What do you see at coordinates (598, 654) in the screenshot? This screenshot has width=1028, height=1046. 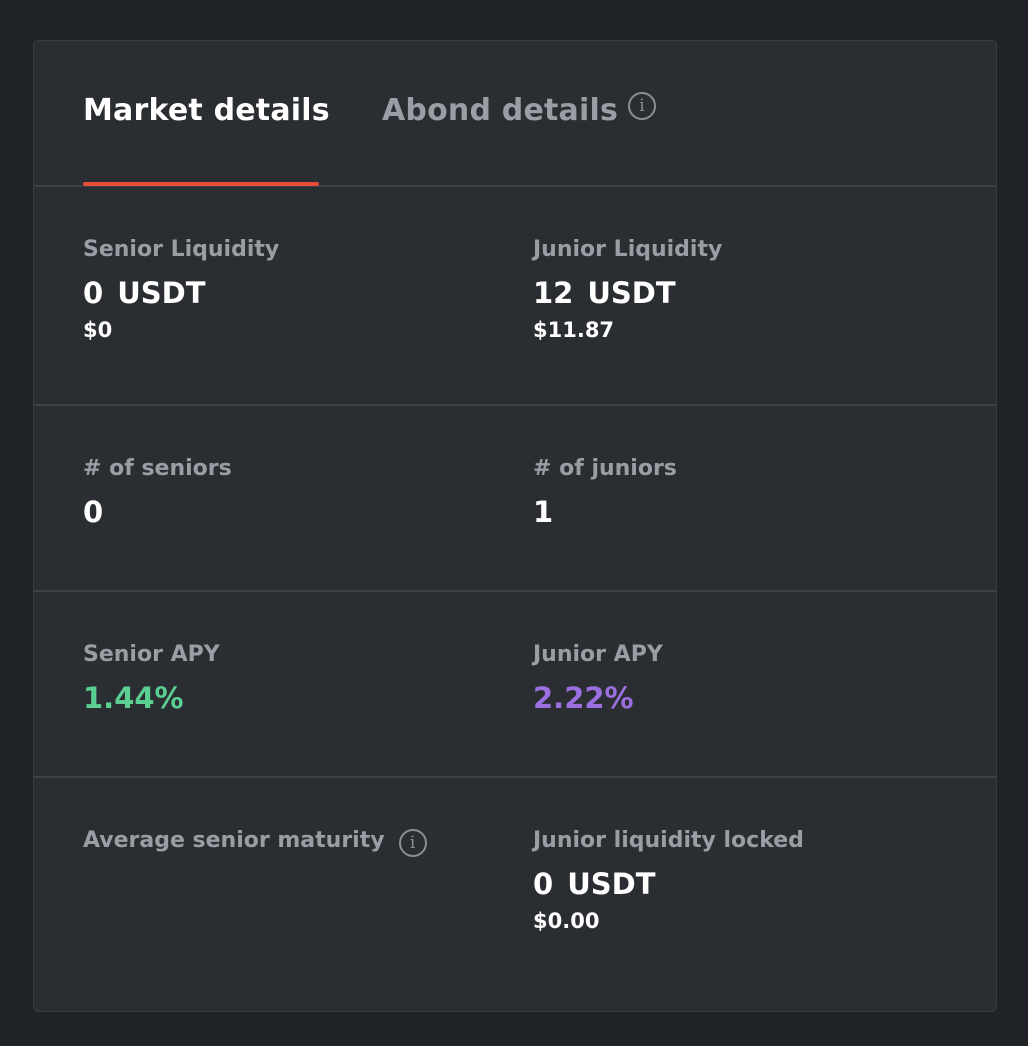 I see `junior-apy-label: Junior APY` at bounding box center [598, 654].